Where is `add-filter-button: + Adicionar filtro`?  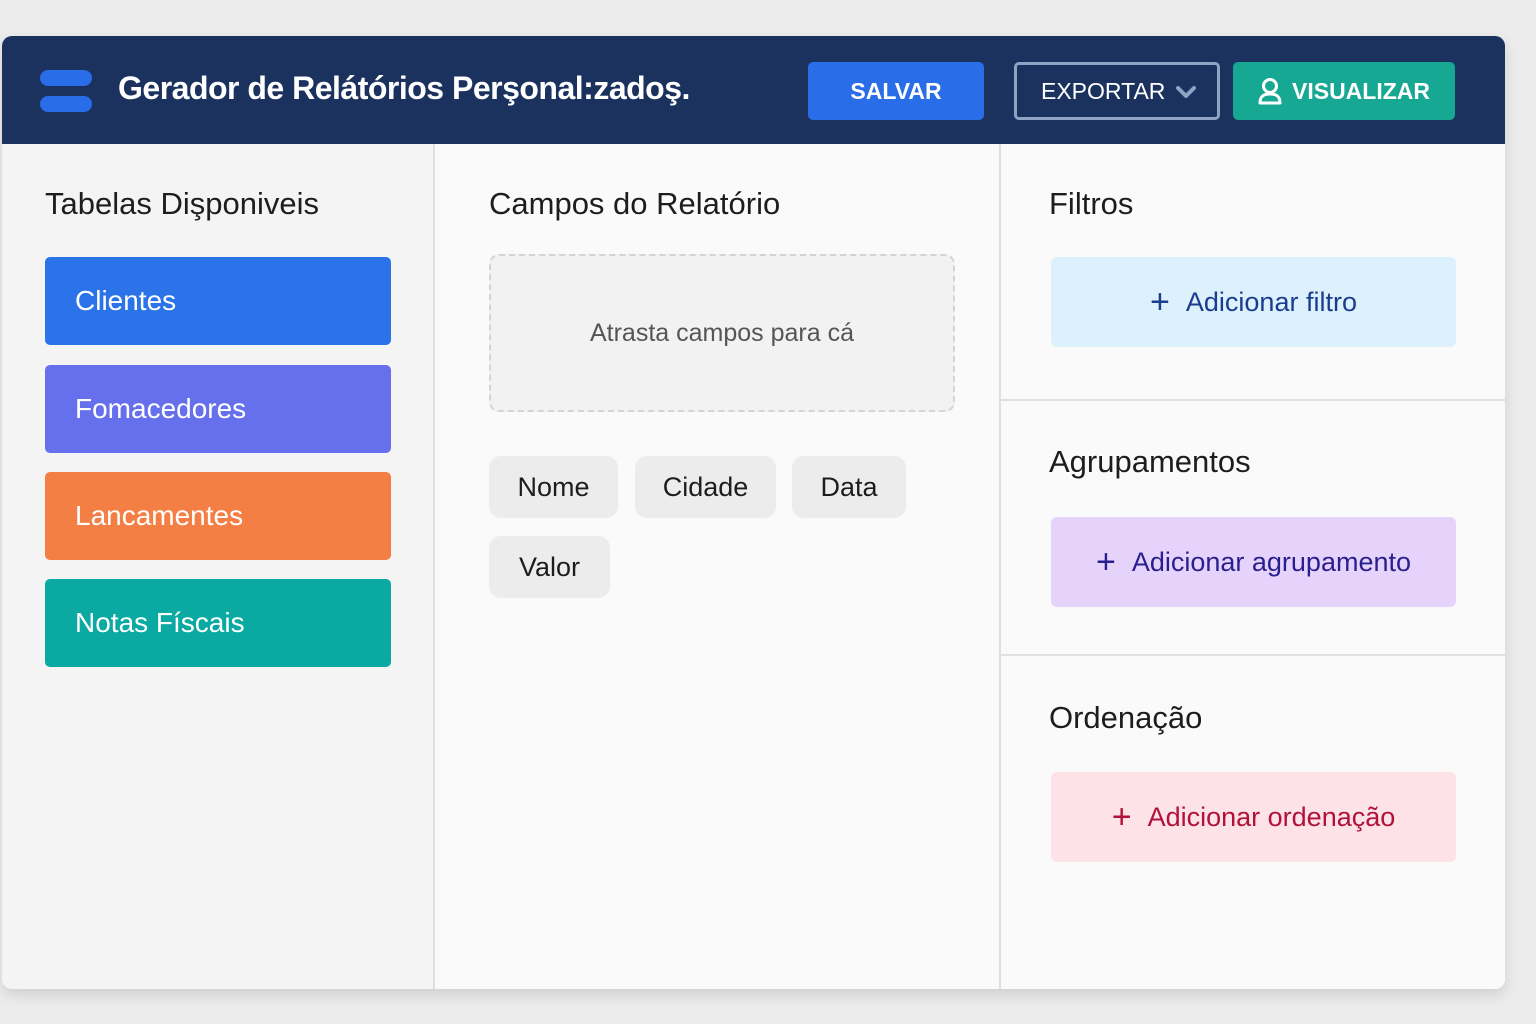 add-filter-button: + Adicionar filtro is located at coordinates (1253, 302).